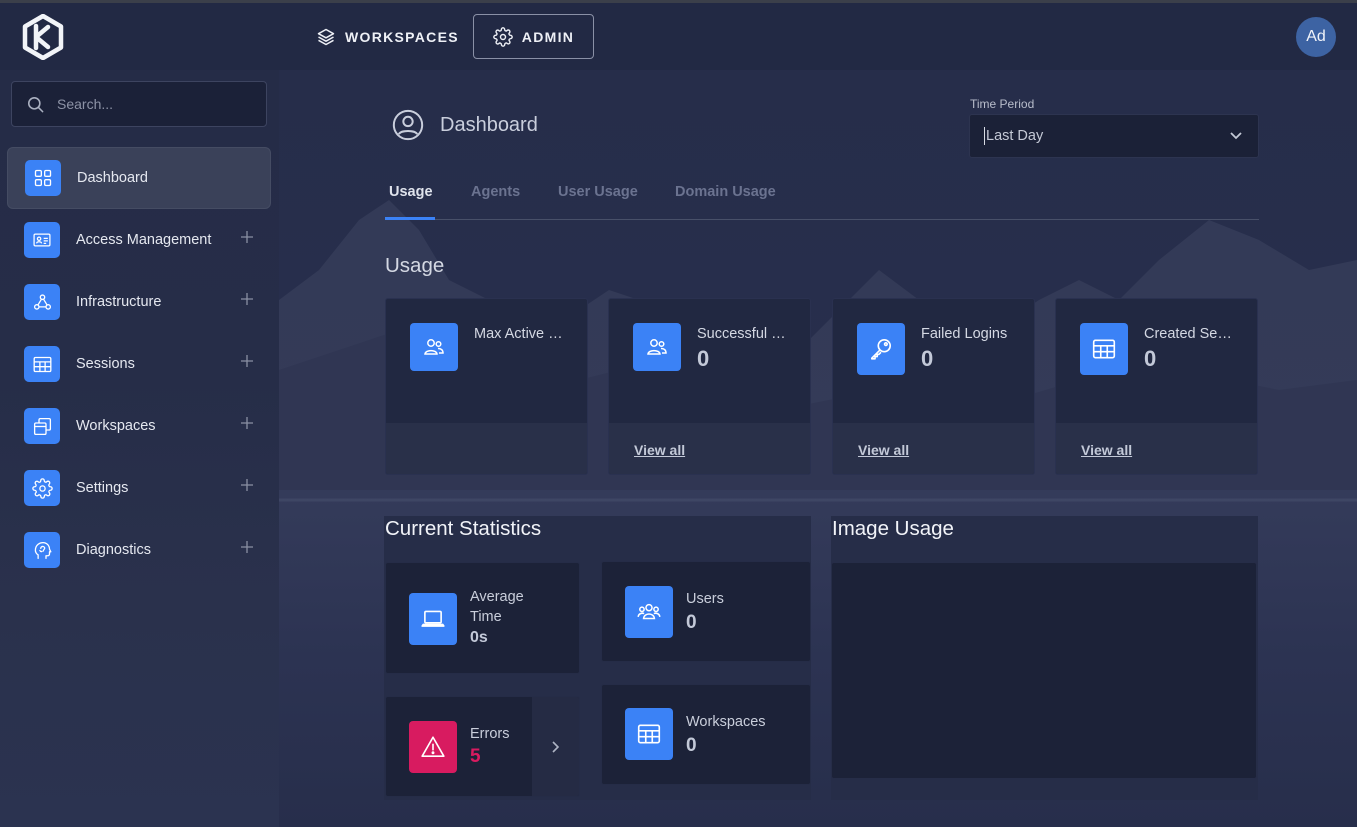  I want to click on created-sessions-card: Created Se… 0 View all, so click(1156, 386).